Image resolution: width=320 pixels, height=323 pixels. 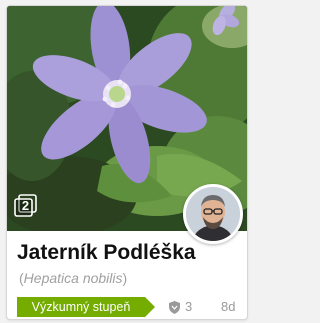 What do you see at coordinates (128, 253) in the screenshot?
I see `common-name: Jaterník Podléška` at bounding box center [128, 253].